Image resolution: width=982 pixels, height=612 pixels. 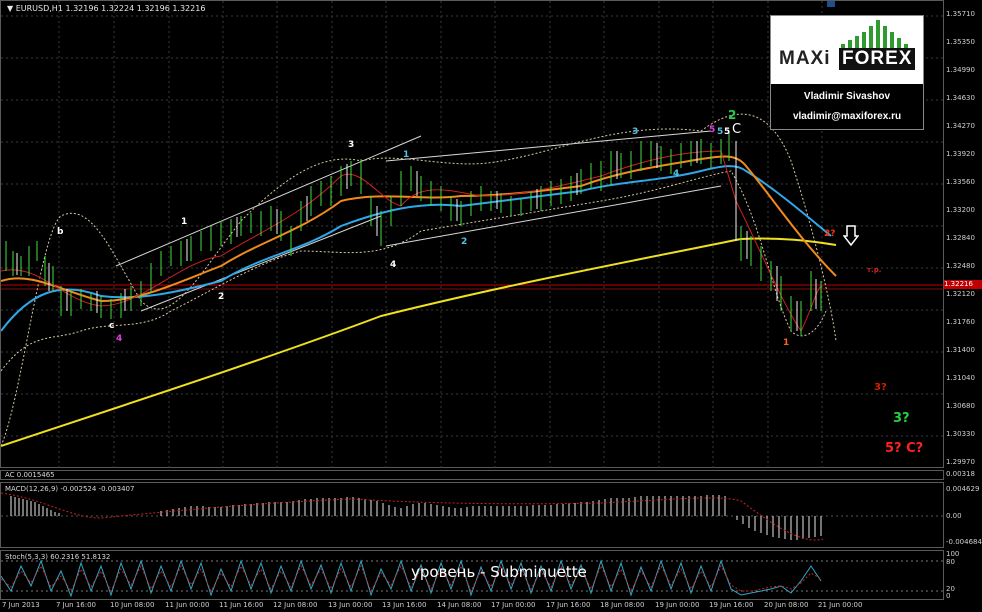 I want to click on ac-label: AC 0.0015465, so click(x=30, y=475).